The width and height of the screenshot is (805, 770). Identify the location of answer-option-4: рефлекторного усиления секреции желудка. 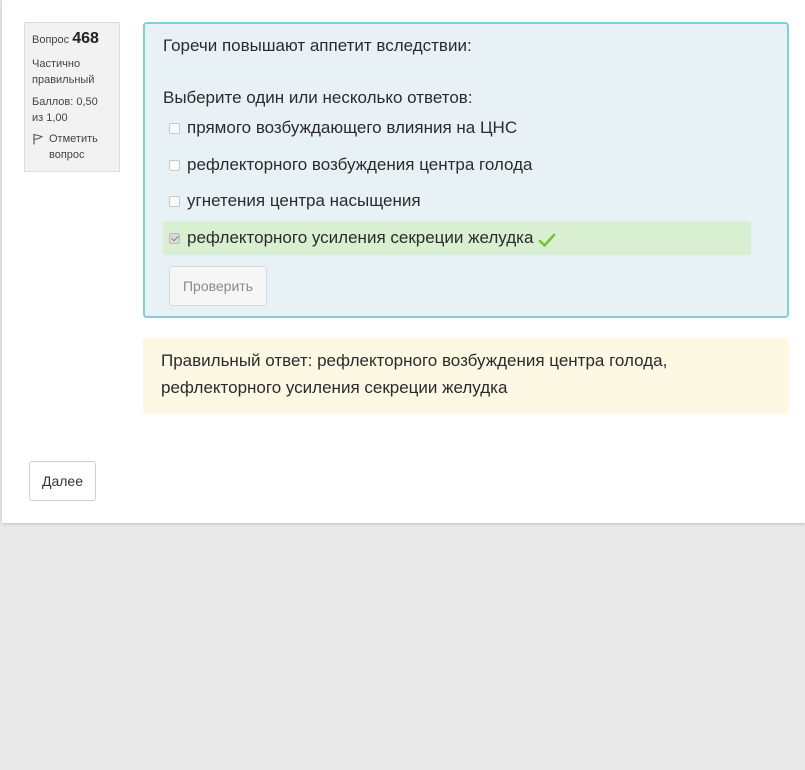
(457, 238).